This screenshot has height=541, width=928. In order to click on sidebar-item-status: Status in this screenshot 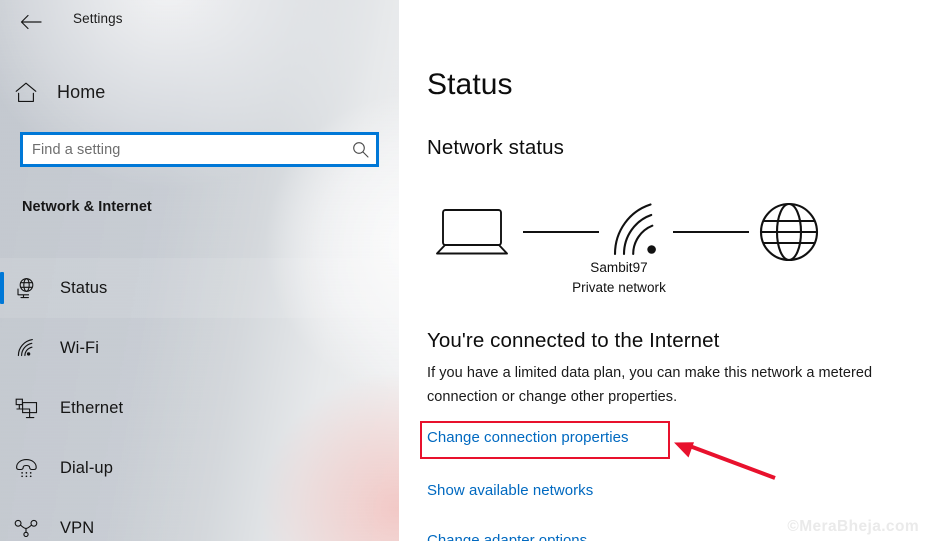, I will do `click(199, 288)`.